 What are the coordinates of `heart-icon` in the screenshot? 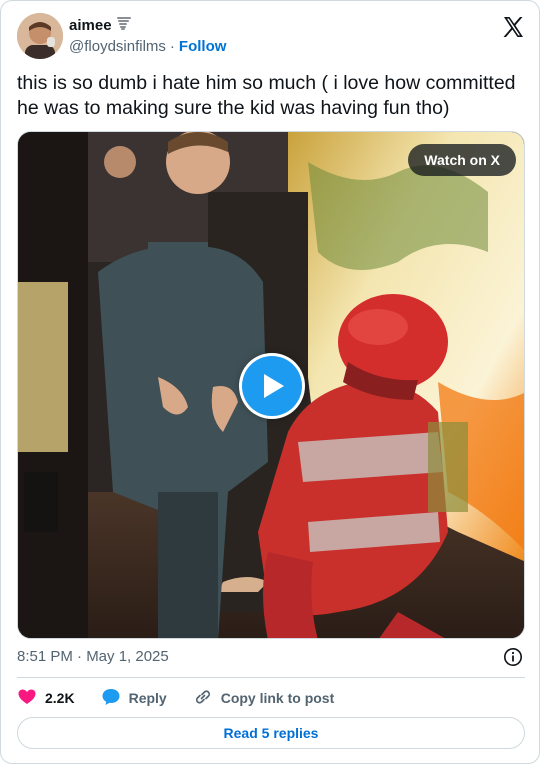 It's located at (27, 698).